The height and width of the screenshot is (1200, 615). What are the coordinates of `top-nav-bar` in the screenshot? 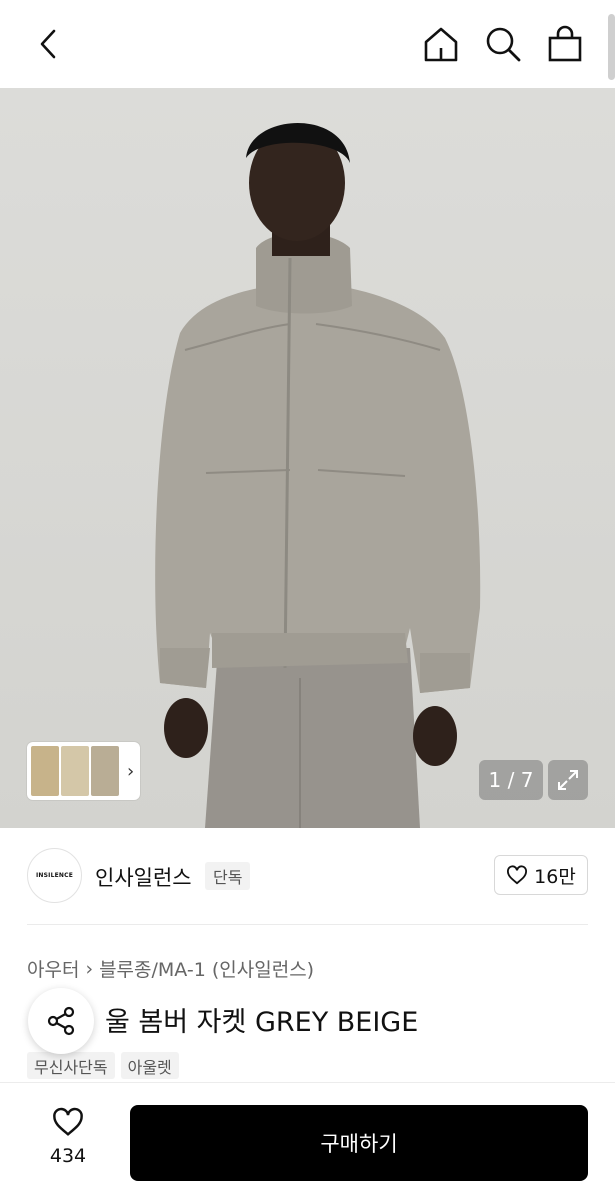 It's located at (307, 44).